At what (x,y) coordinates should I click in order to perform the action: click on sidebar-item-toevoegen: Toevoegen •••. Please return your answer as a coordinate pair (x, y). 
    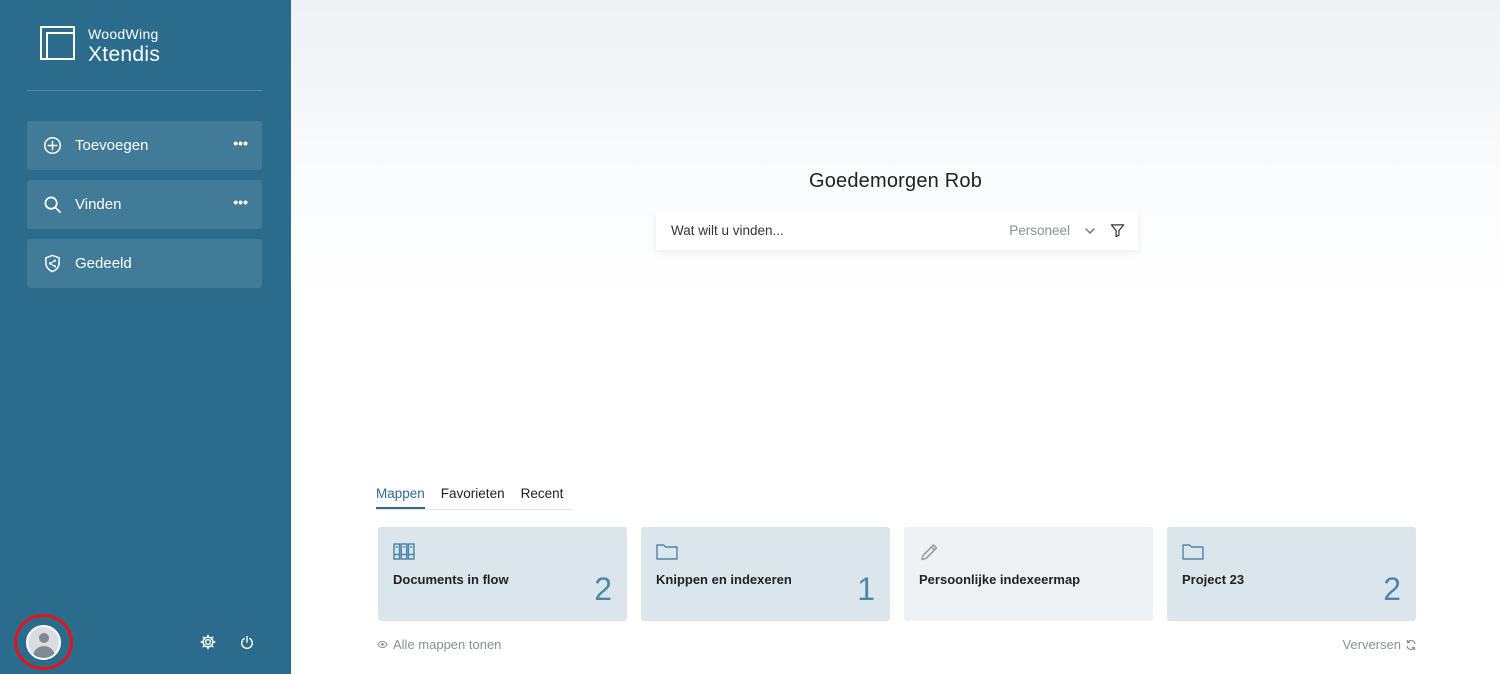
    Looking at the image, I should click on (144, 145).